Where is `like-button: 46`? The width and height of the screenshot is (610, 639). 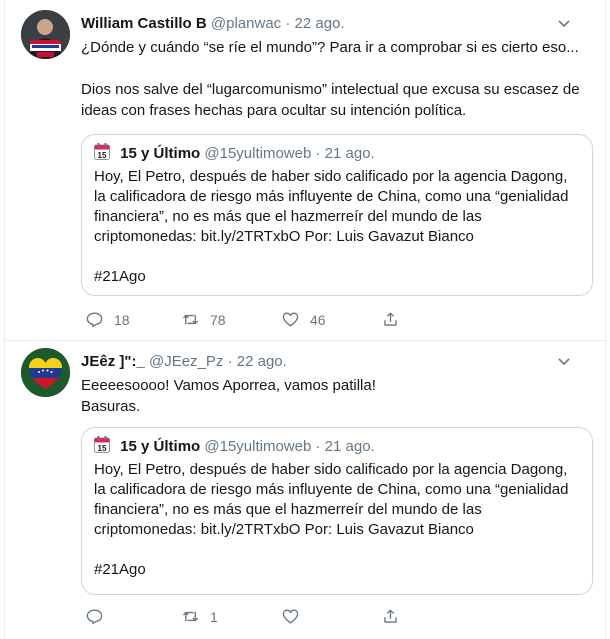
like-button: 46 is located at coordinates (303, 319).